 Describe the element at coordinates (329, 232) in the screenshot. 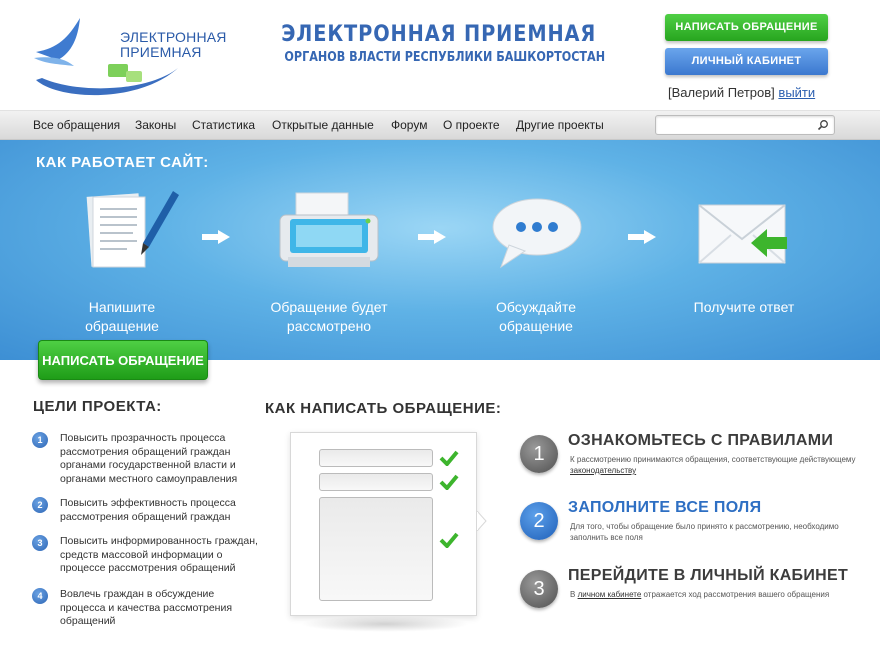

I see `monitor-document-icon` at that location.